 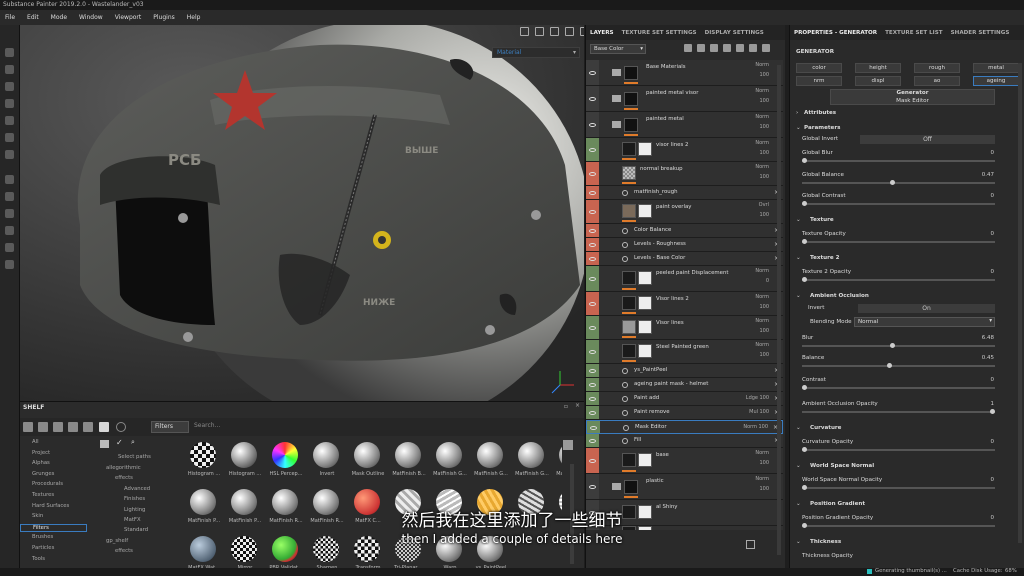 I want to click on tree-item: effects, so click(x=124, y=478).